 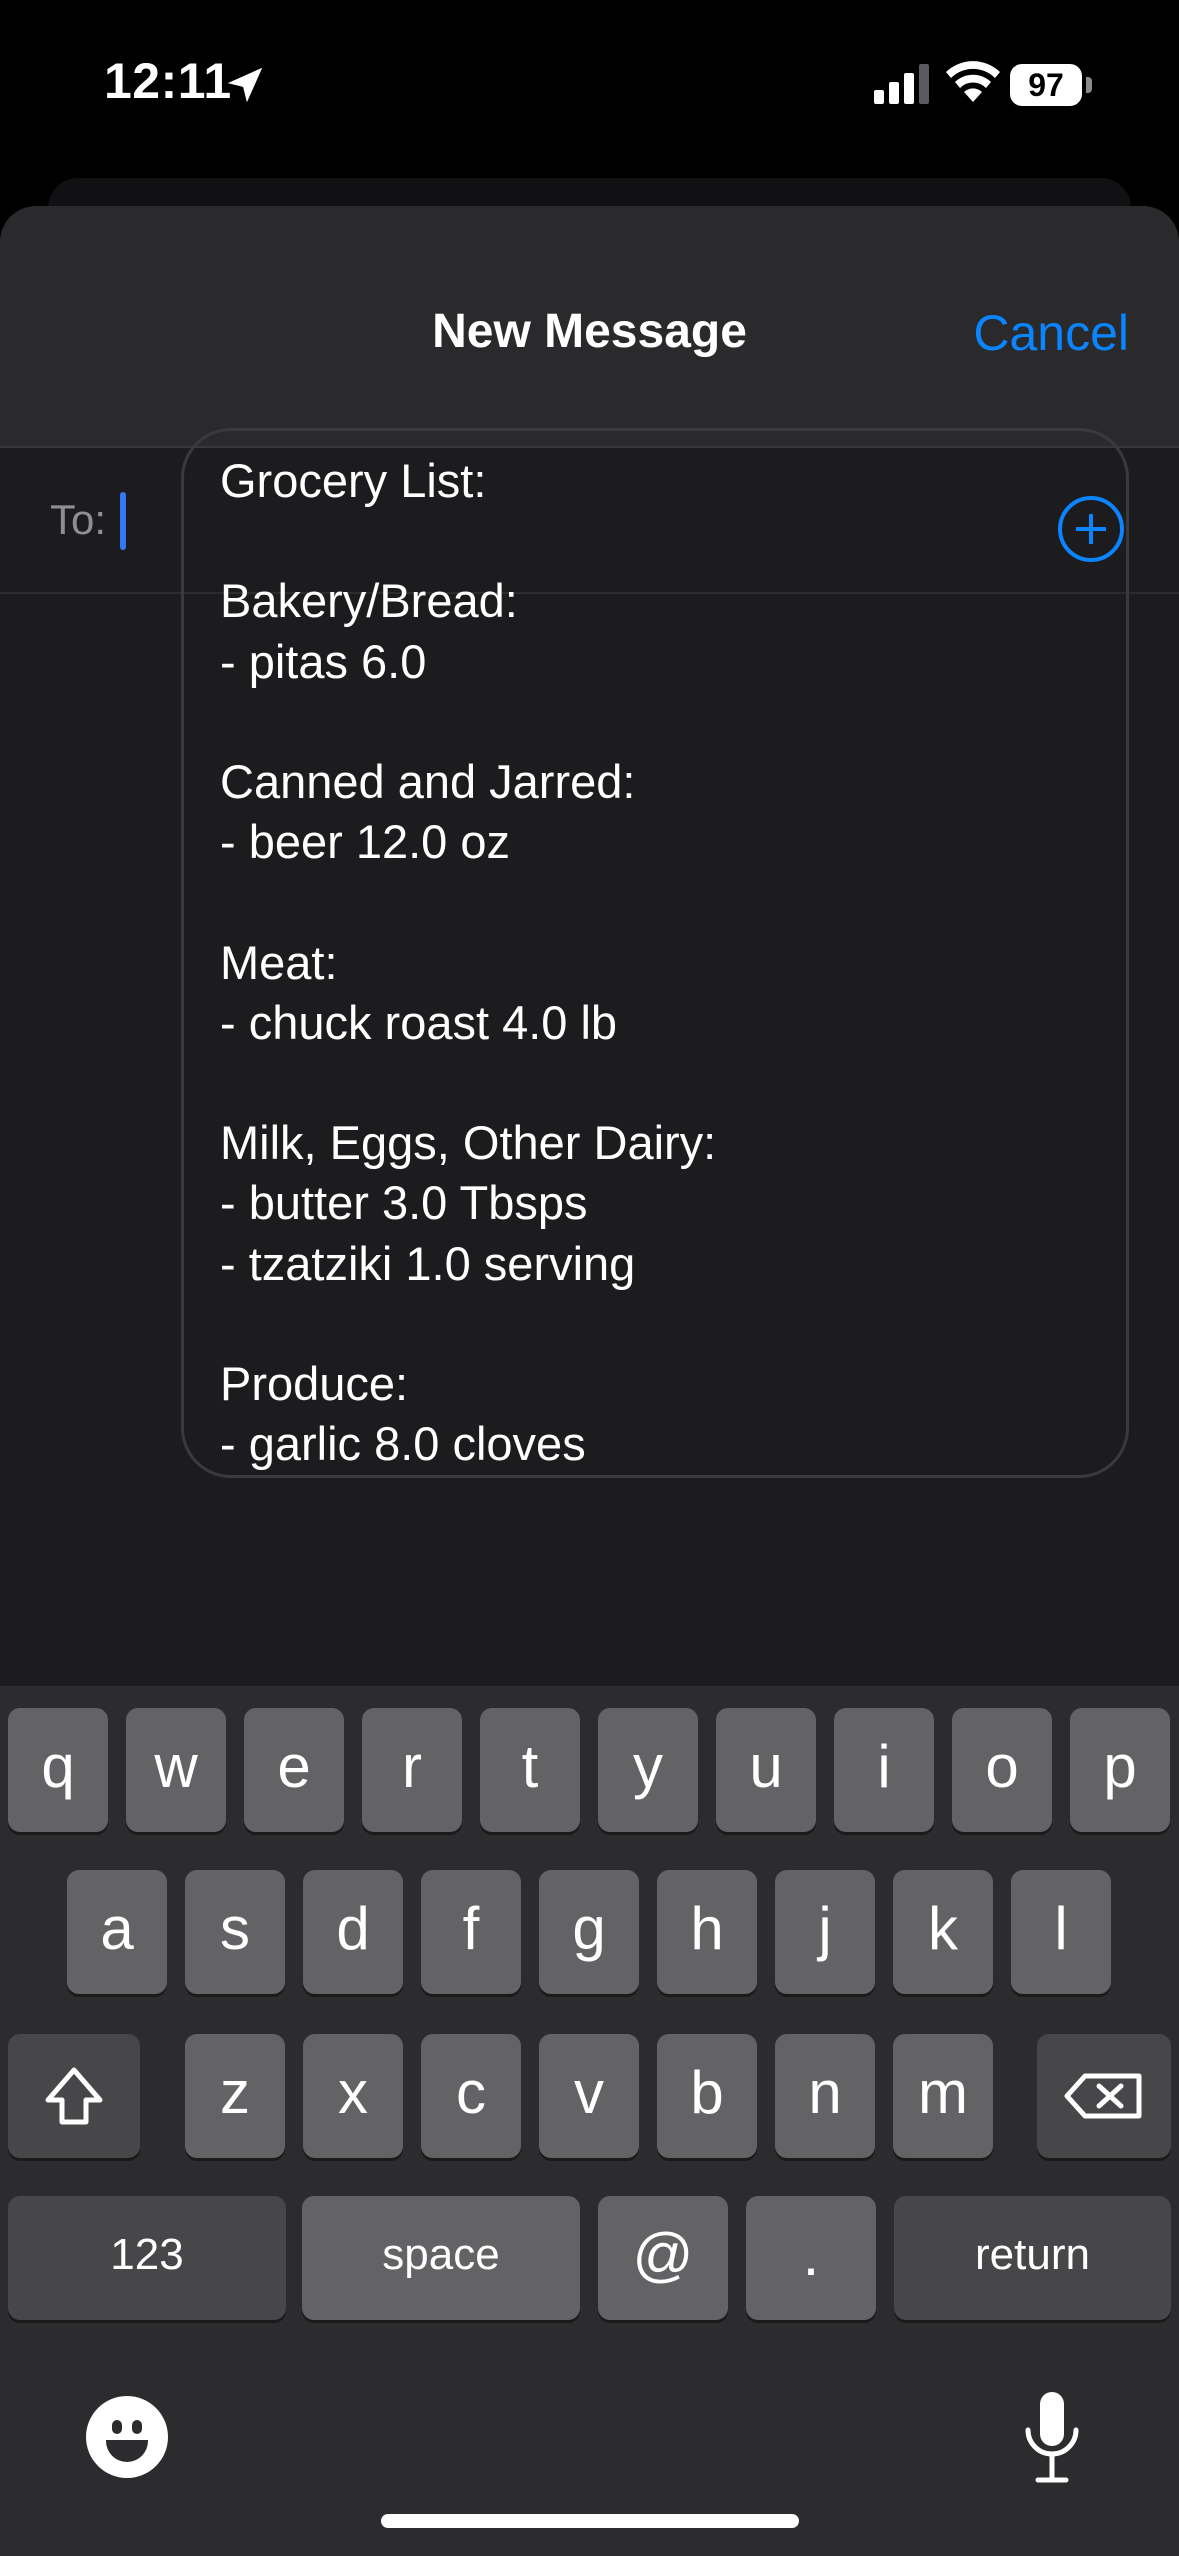 I want to click on wifi-icon, so click(x=973, y=81).